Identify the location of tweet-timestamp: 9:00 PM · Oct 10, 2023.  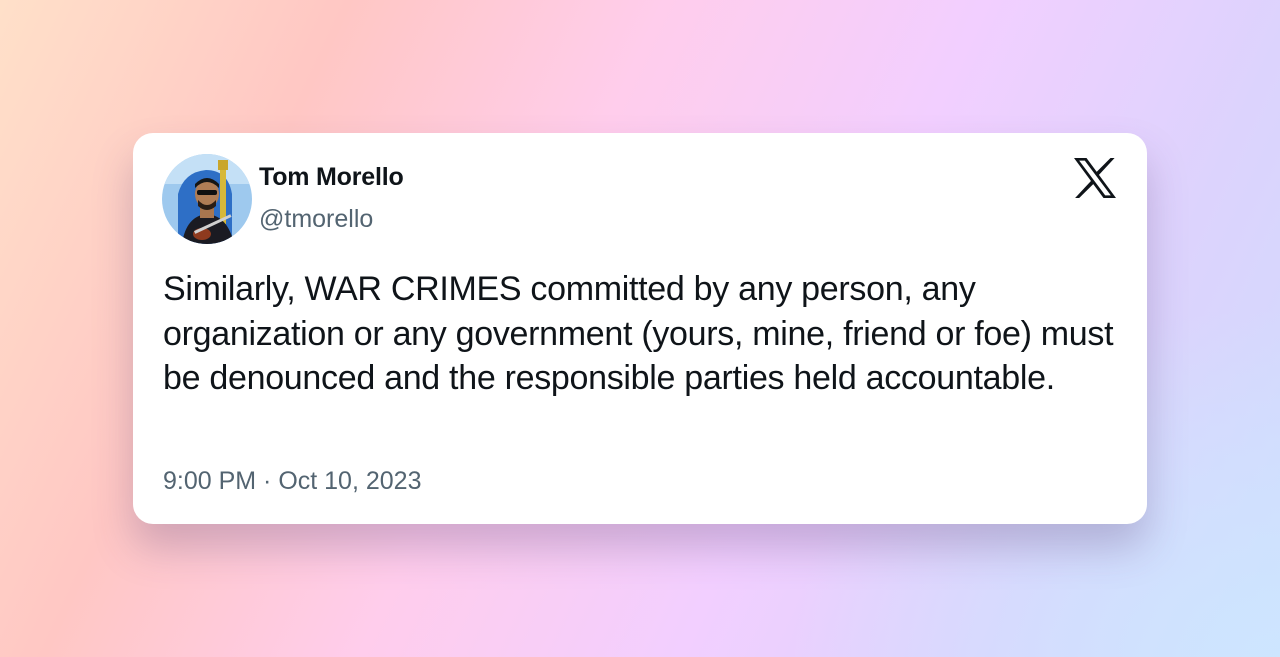
(292, 481).